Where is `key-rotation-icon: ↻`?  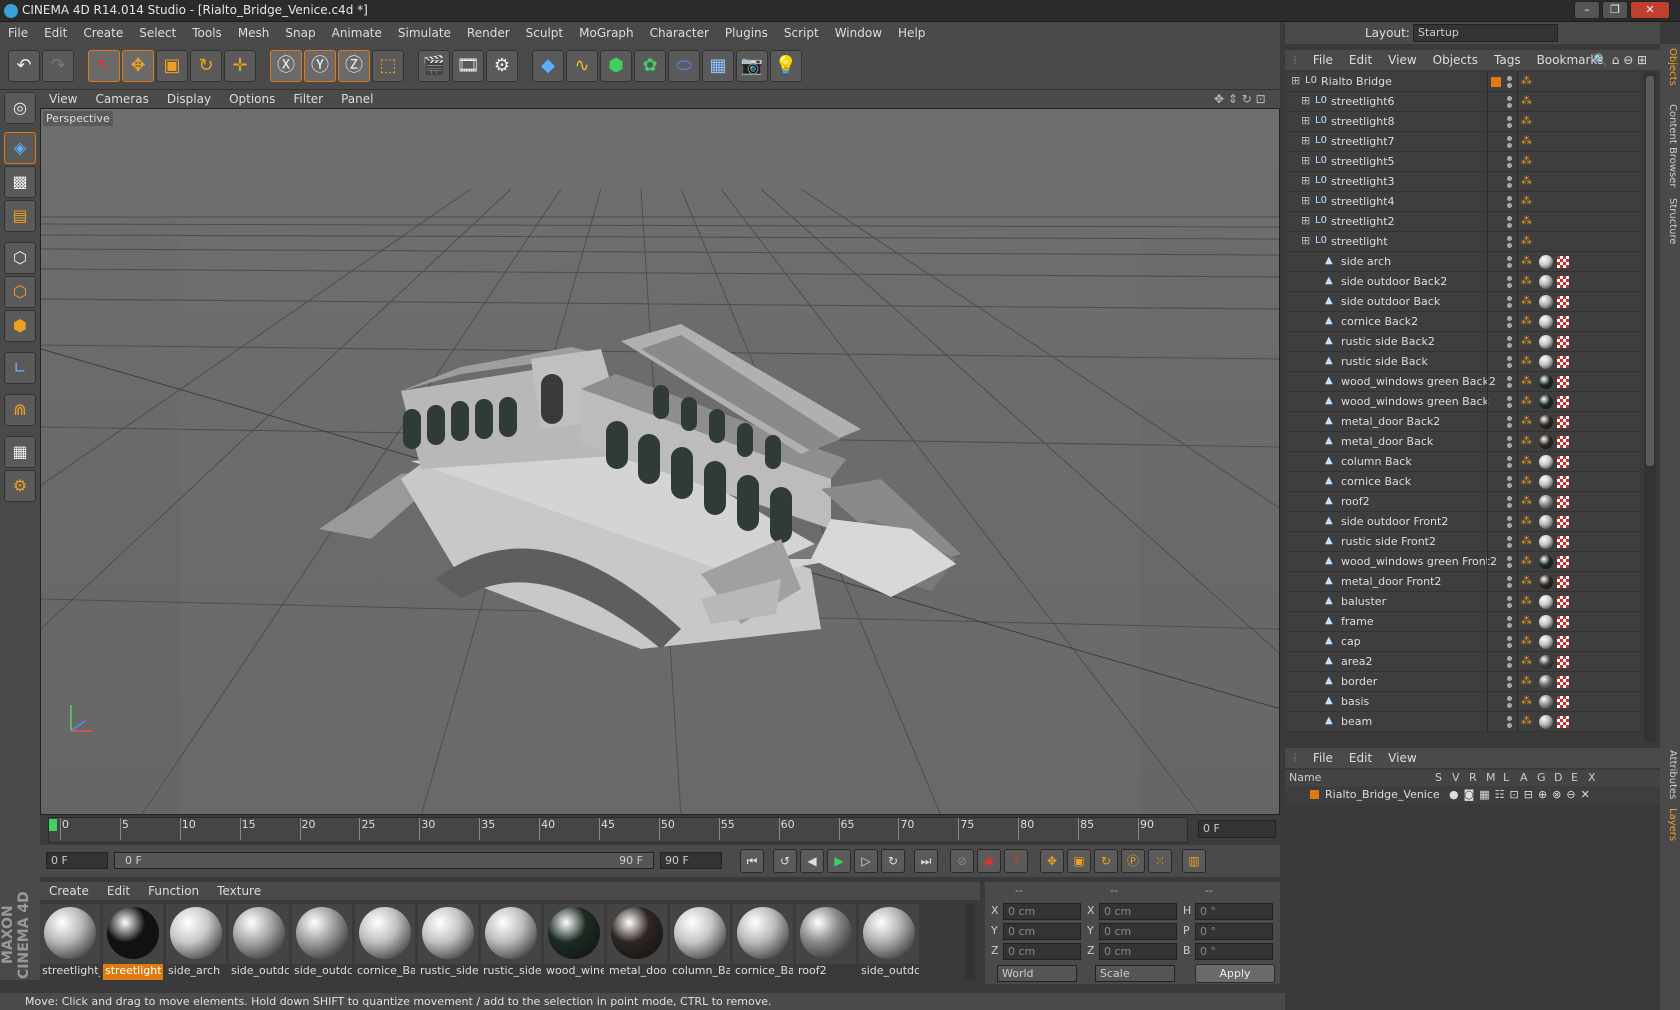 key-rotation-icon: ↻ is located at coordinates (1106, 861).